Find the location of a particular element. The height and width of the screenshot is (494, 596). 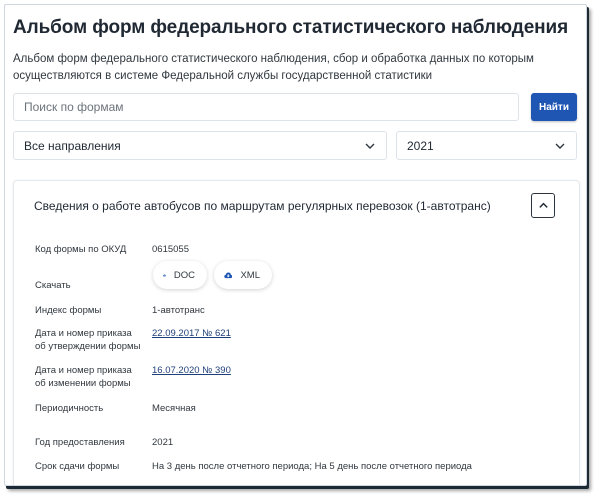

download-doc-label: DOC is located at coordinates (184, 275).